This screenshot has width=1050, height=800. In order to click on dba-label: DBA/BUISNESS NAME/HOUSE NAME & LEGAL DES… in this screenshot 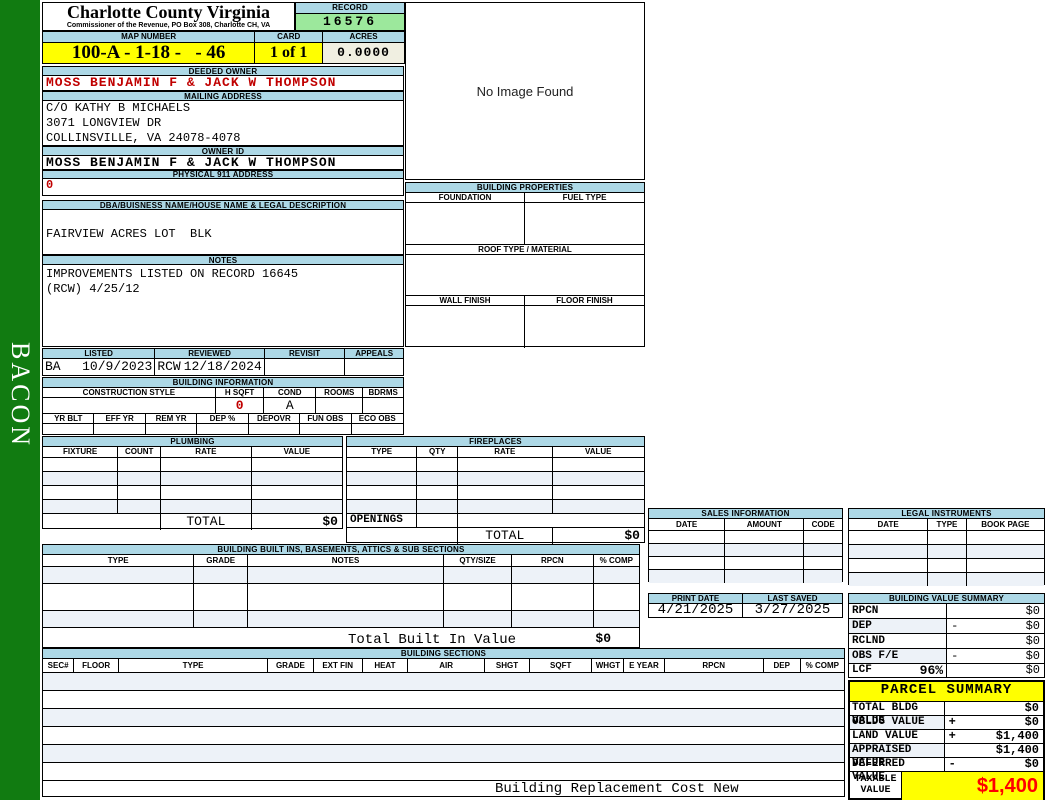, I will do `click(223, 205)`.